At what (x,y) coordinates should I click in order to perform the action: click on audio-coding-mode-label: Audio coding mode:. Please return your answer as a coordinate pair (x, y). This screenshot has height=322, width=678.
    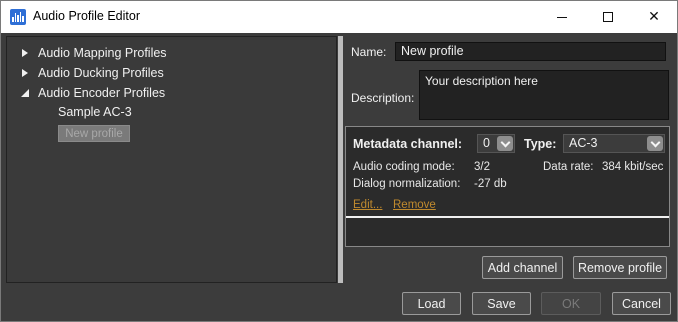
    Looking at the image, I should click on (404, 167).